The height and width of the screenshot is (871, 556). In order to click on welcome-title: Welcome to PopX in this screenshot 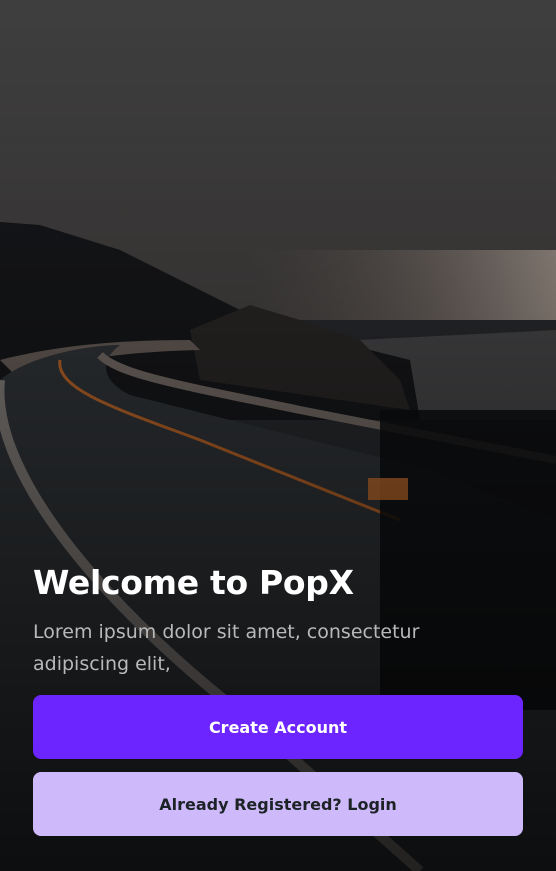, I will do `click(193, 582)`.